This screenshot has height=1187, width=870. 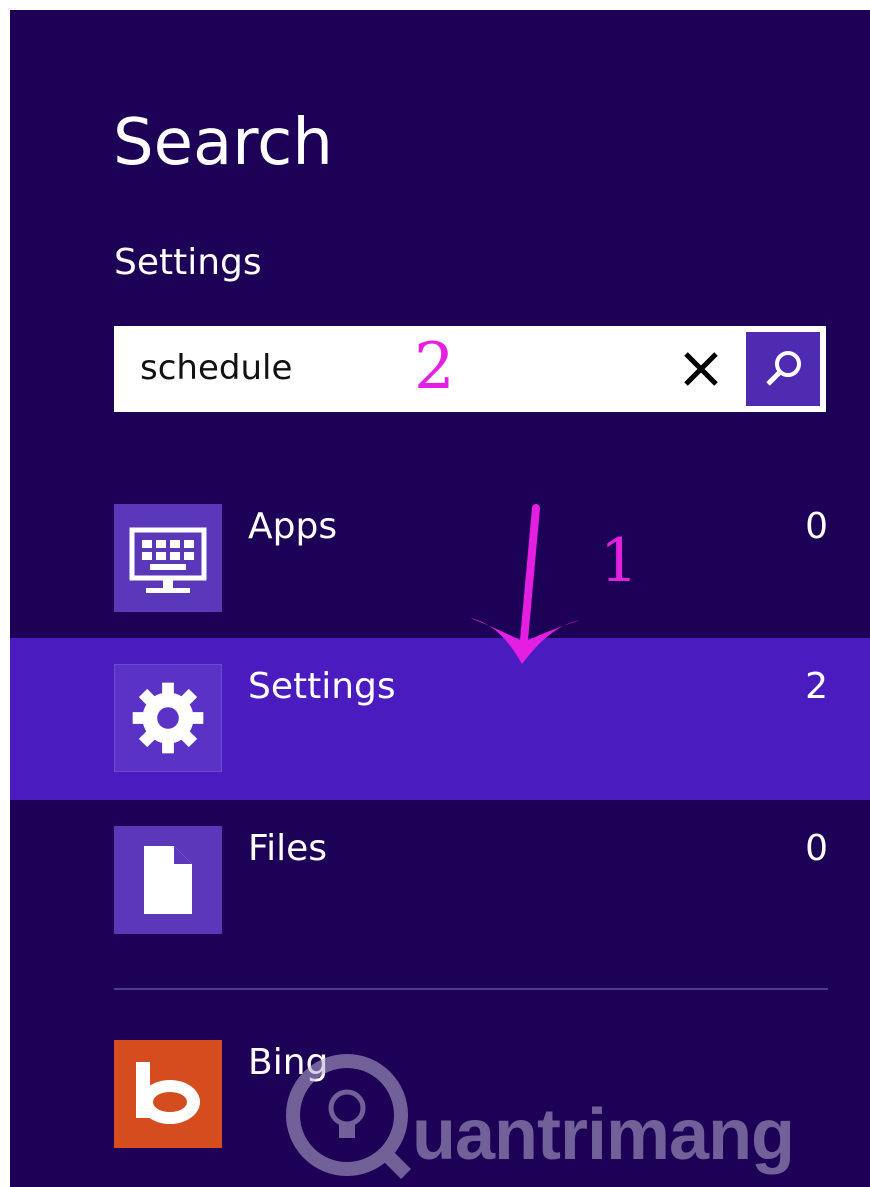 What do you see at coordinates (603, 1135) in the screenshot?
I see `watermark-text: uantrimang` at bounding box center [603, 1135].